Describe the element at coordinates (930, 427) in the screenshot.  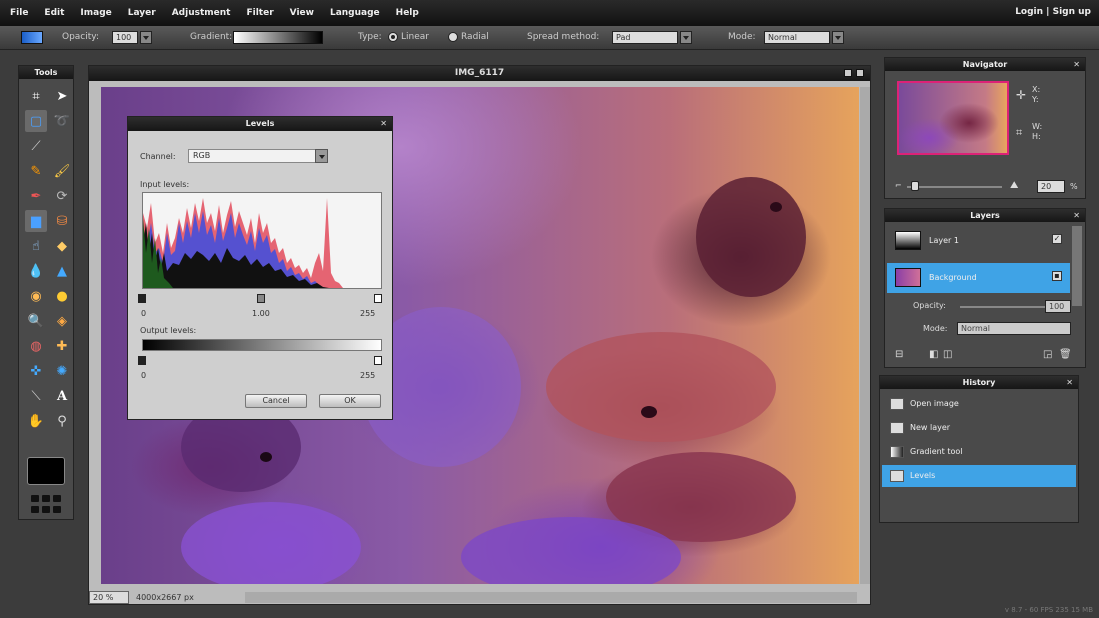
I see `history-label: New layer` at that location.